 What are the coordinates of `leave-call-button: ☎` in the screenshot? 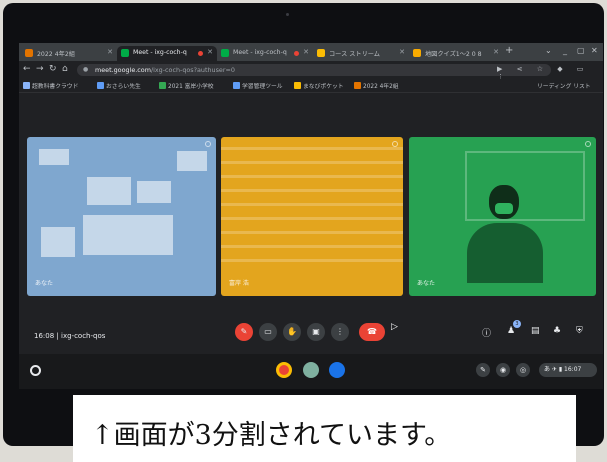 It's located at (372, 332).